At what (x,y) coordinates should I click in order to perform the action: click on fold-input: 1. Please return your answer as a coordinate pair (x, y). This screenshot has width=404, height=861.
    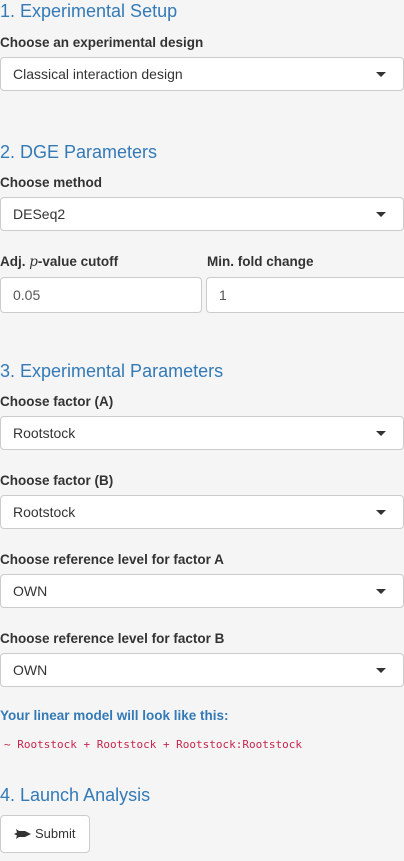
    Looking at the image, I should click on (305, 295).